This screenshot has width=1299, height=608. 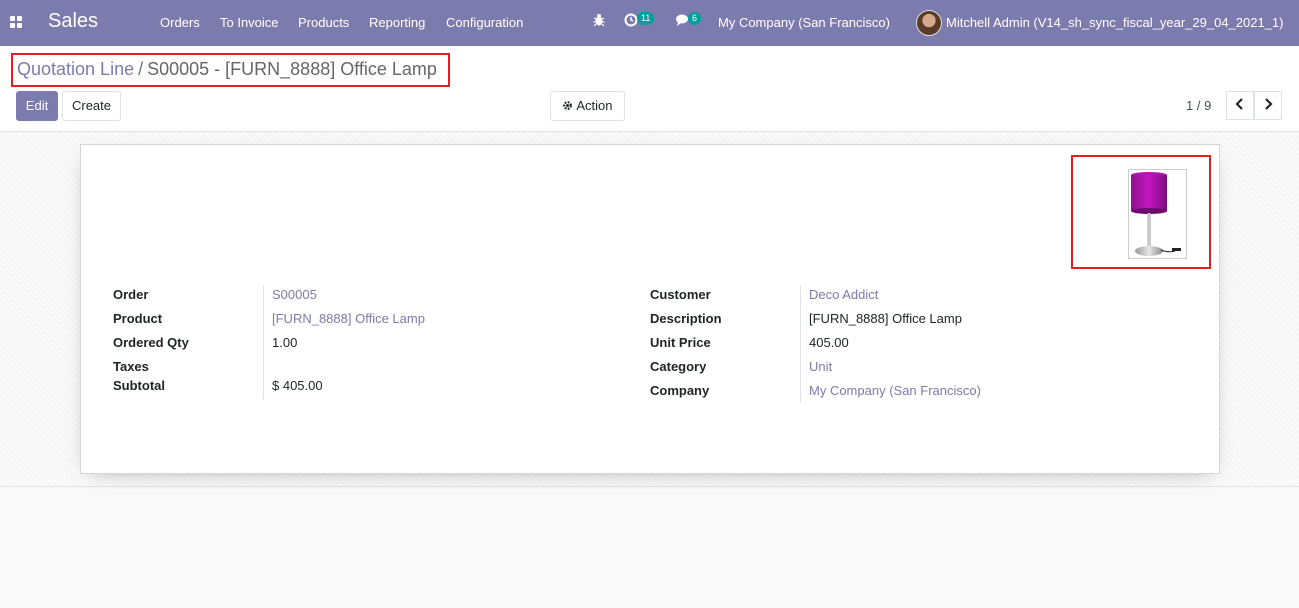 I want to click on customer-value-link: Deco Addict, so click(x=843, y=294).